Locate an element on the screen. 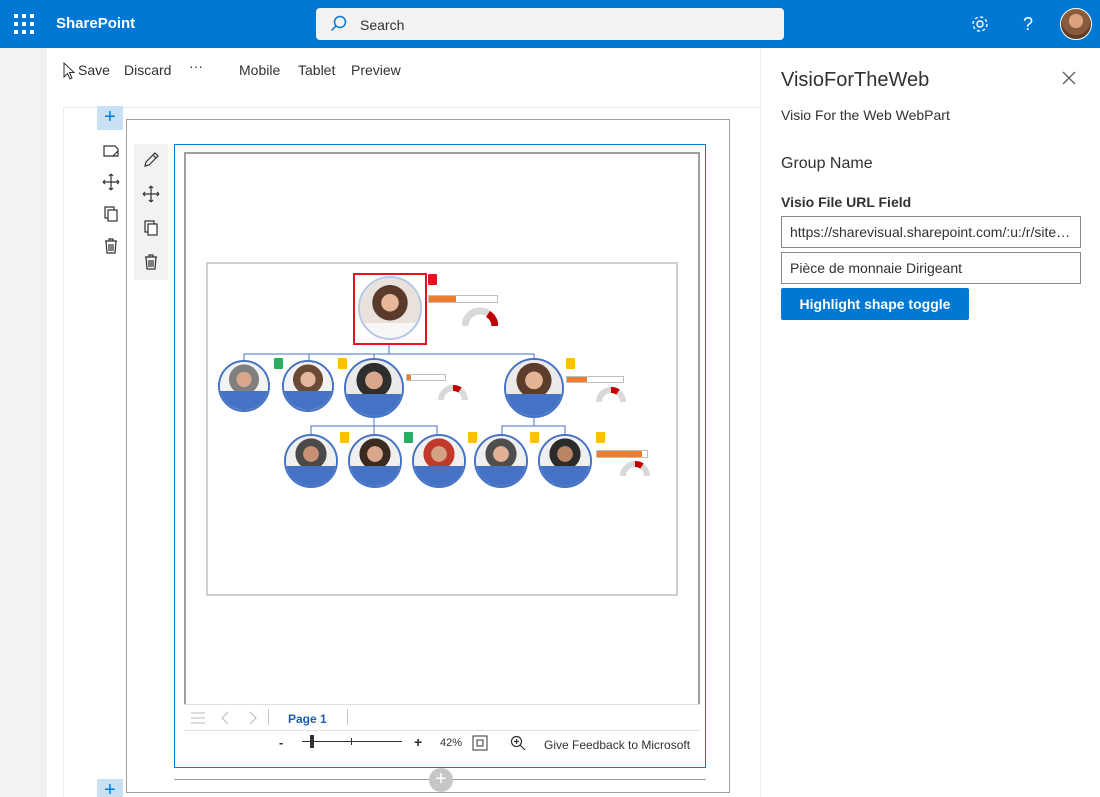 This screenshot has width=1100, height=797. webpart-toolbar is located at coordinates (151, 212).